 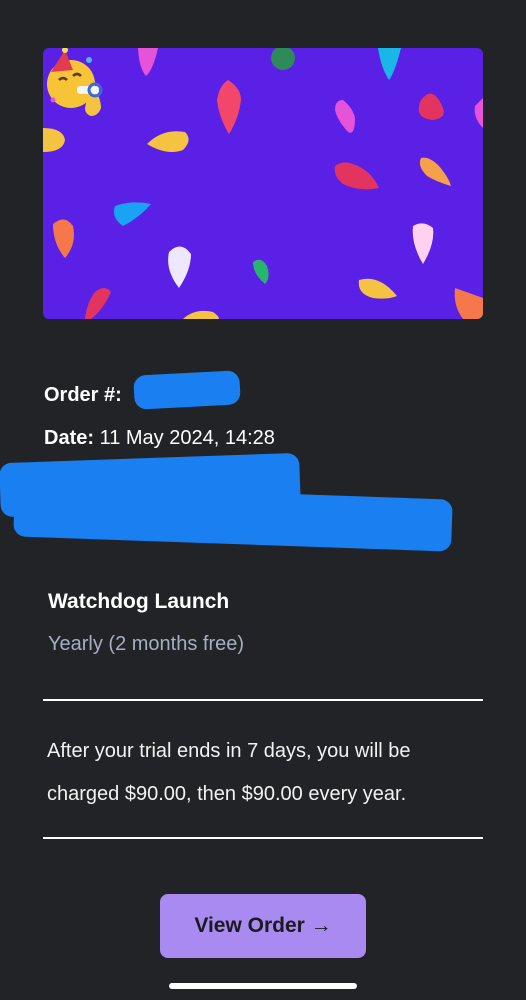 What do you see at coordinates (263, 986) in the screenshot?
I see `home-indicator` at bounding box center [263, 986].